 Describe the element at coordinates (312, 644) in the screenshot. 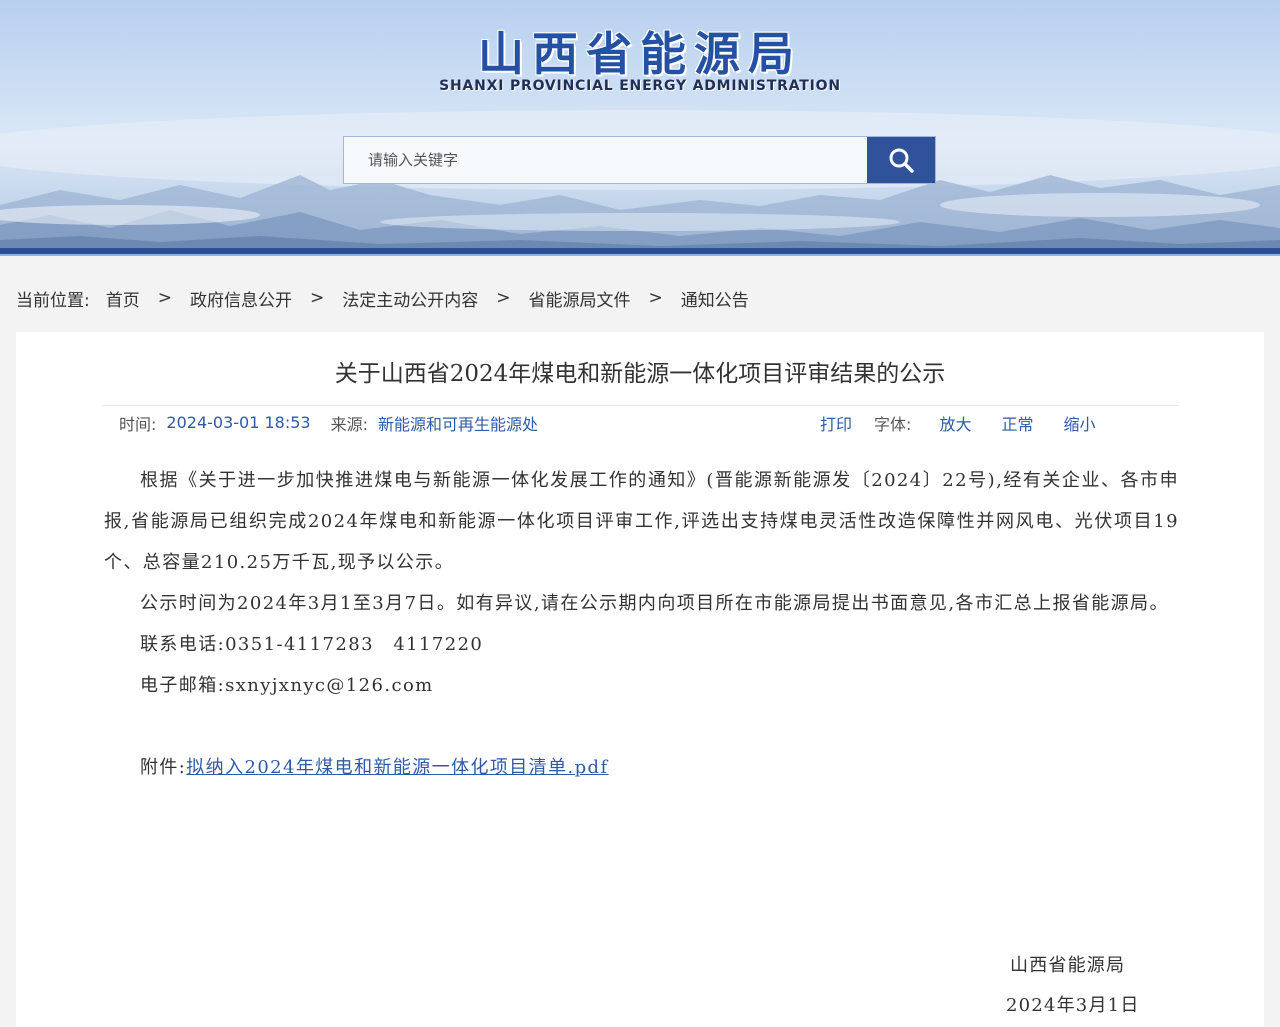

I see `contact-phone: 联系电话:0351-4117283 4117220` at that location.